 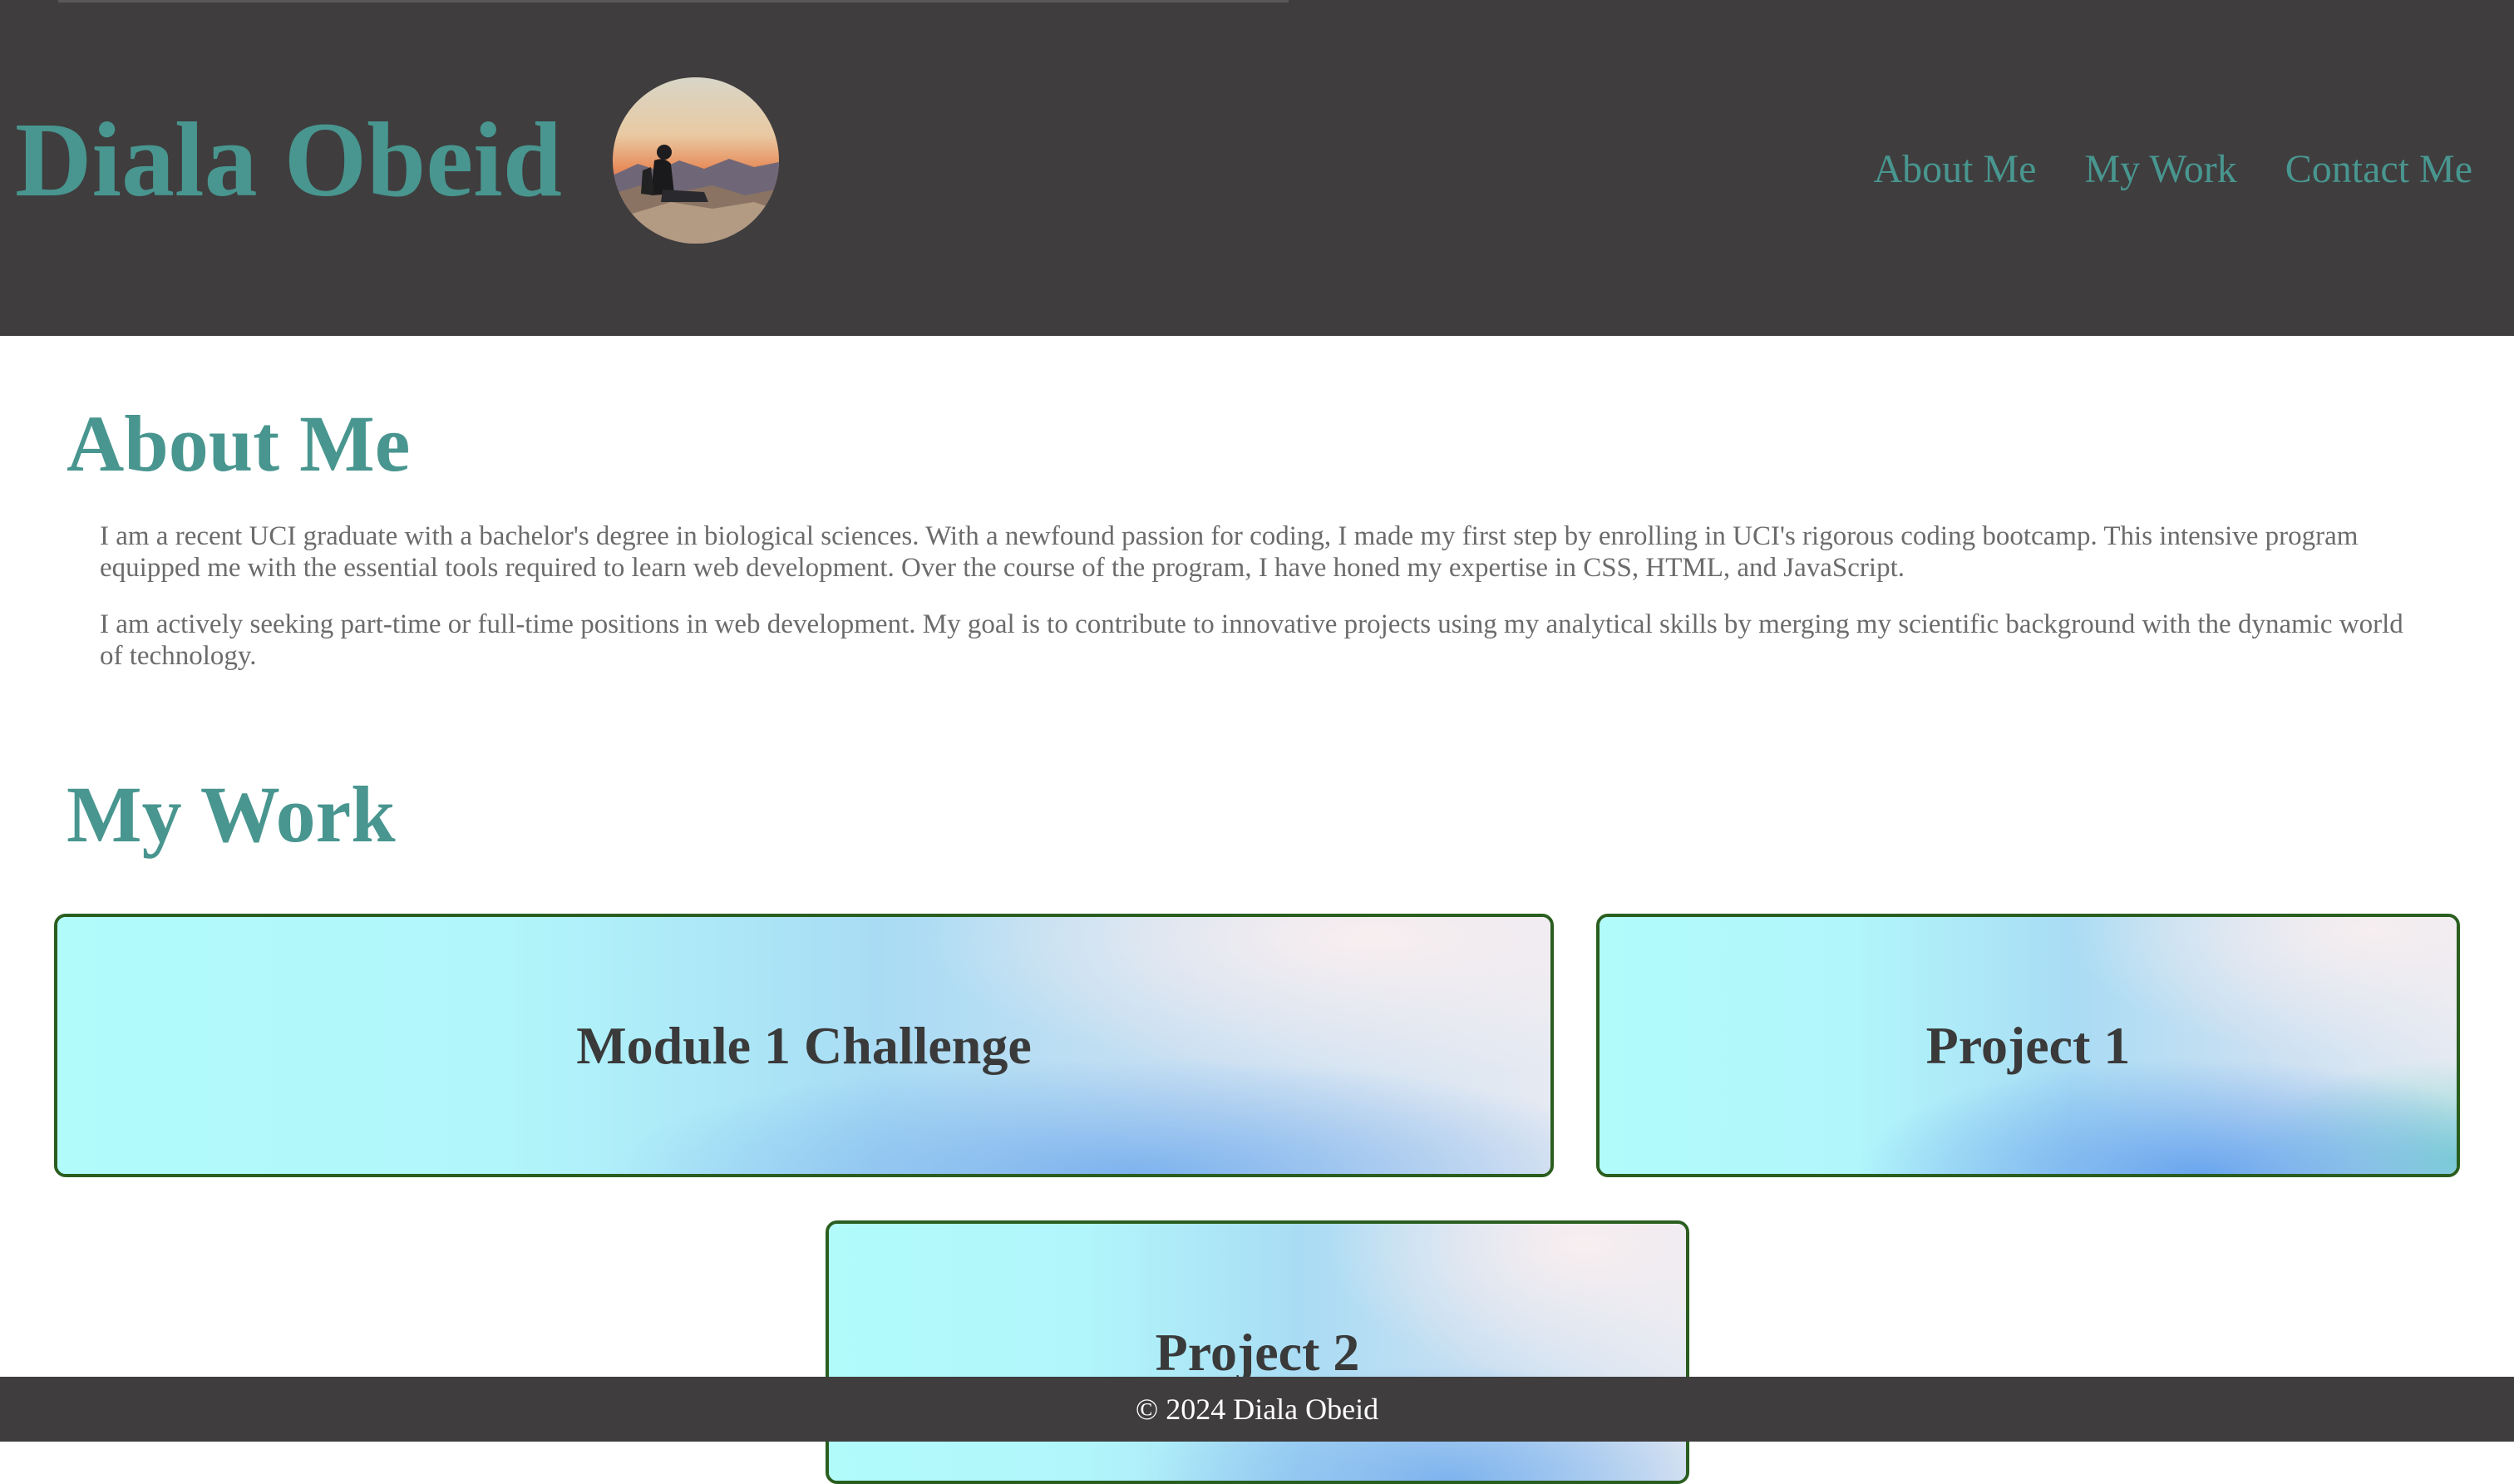 I want to click on site-footer: © 2024 Diala Obeid, so click(x=1257, y=1409).